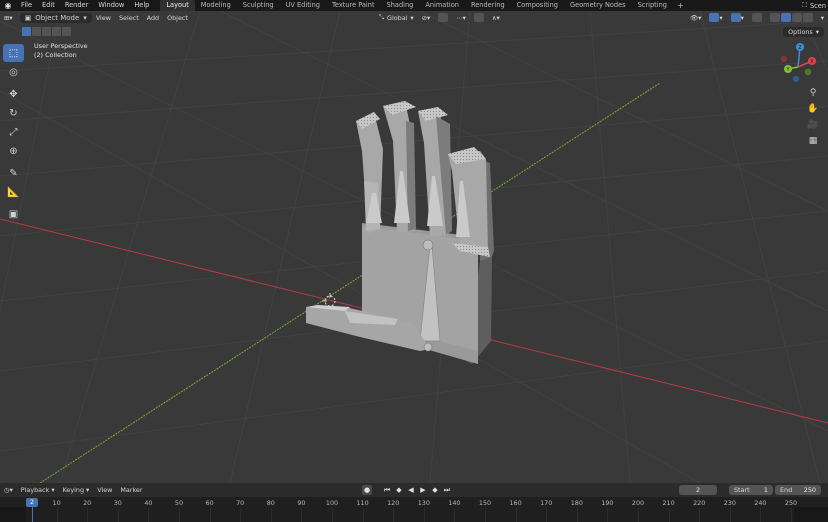 The width and height of the screenshot is (828, 522). What do you see at coordinates (488, 5) in the screenshot?
I see `workspace-tab-rendering: Rendering` at bounding box center [488, 5].